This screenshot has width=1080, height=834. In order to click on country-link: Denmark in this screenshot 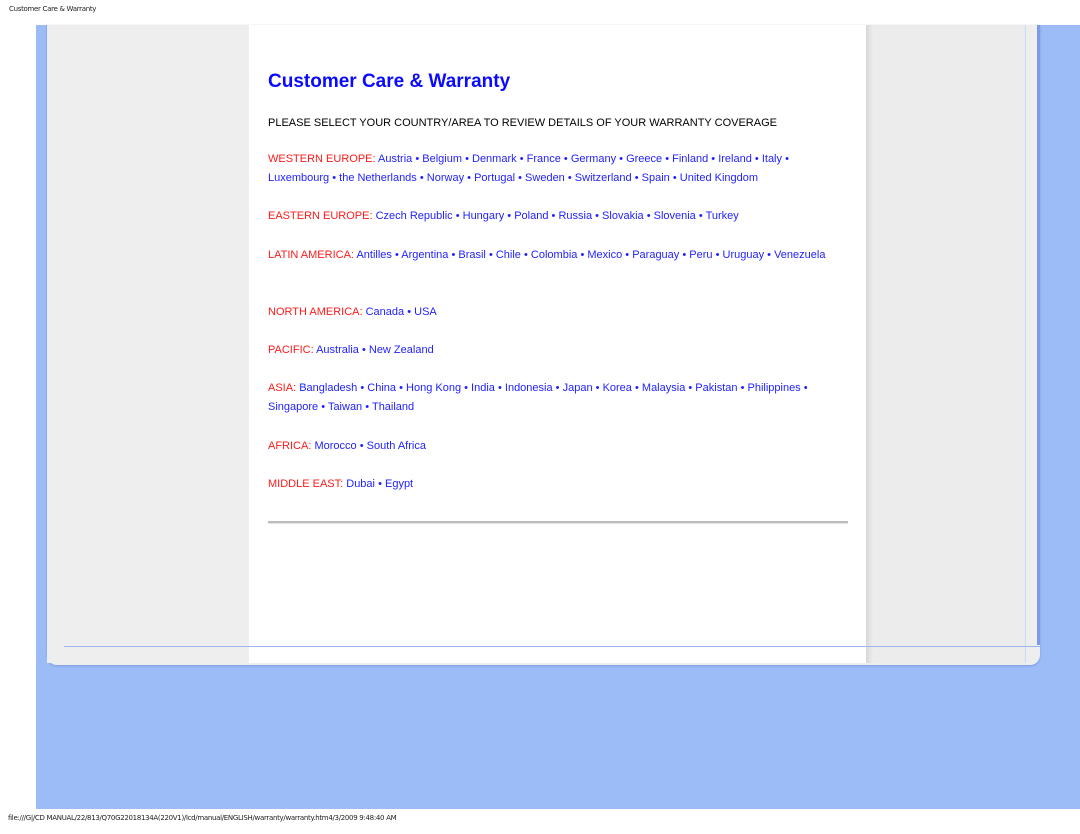, I will do `click(494, 159)`.